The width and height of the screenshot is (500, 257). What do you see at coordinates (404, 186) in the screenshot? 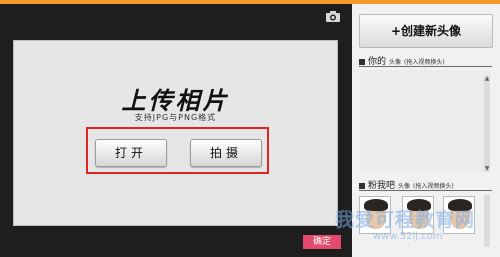
I see `fan-avatars-sublabel: 头像` at bounding box center [404, 186].